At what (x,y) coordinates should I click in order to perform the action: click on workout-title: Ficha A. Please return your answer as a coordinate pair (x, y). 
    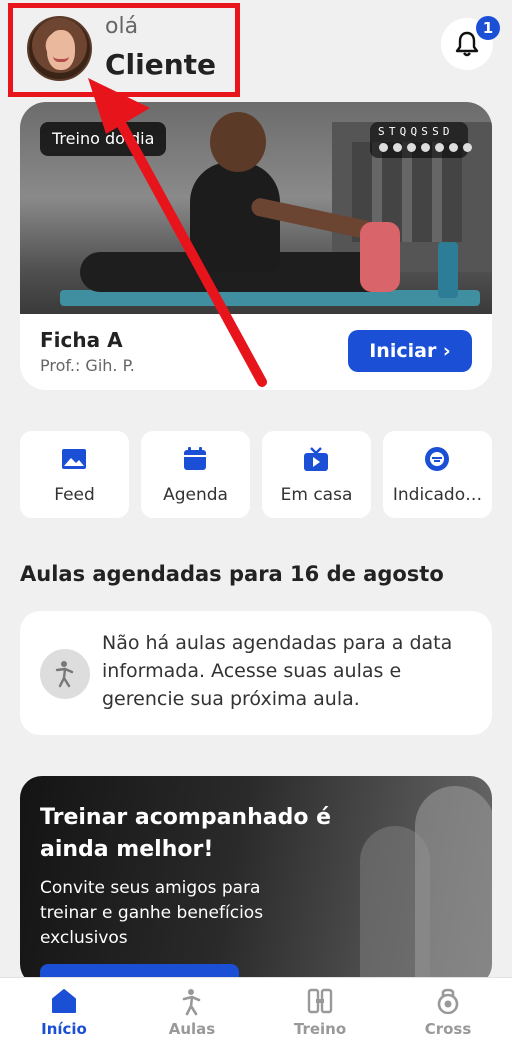
    Looking at the image, I should click on (81, 340).